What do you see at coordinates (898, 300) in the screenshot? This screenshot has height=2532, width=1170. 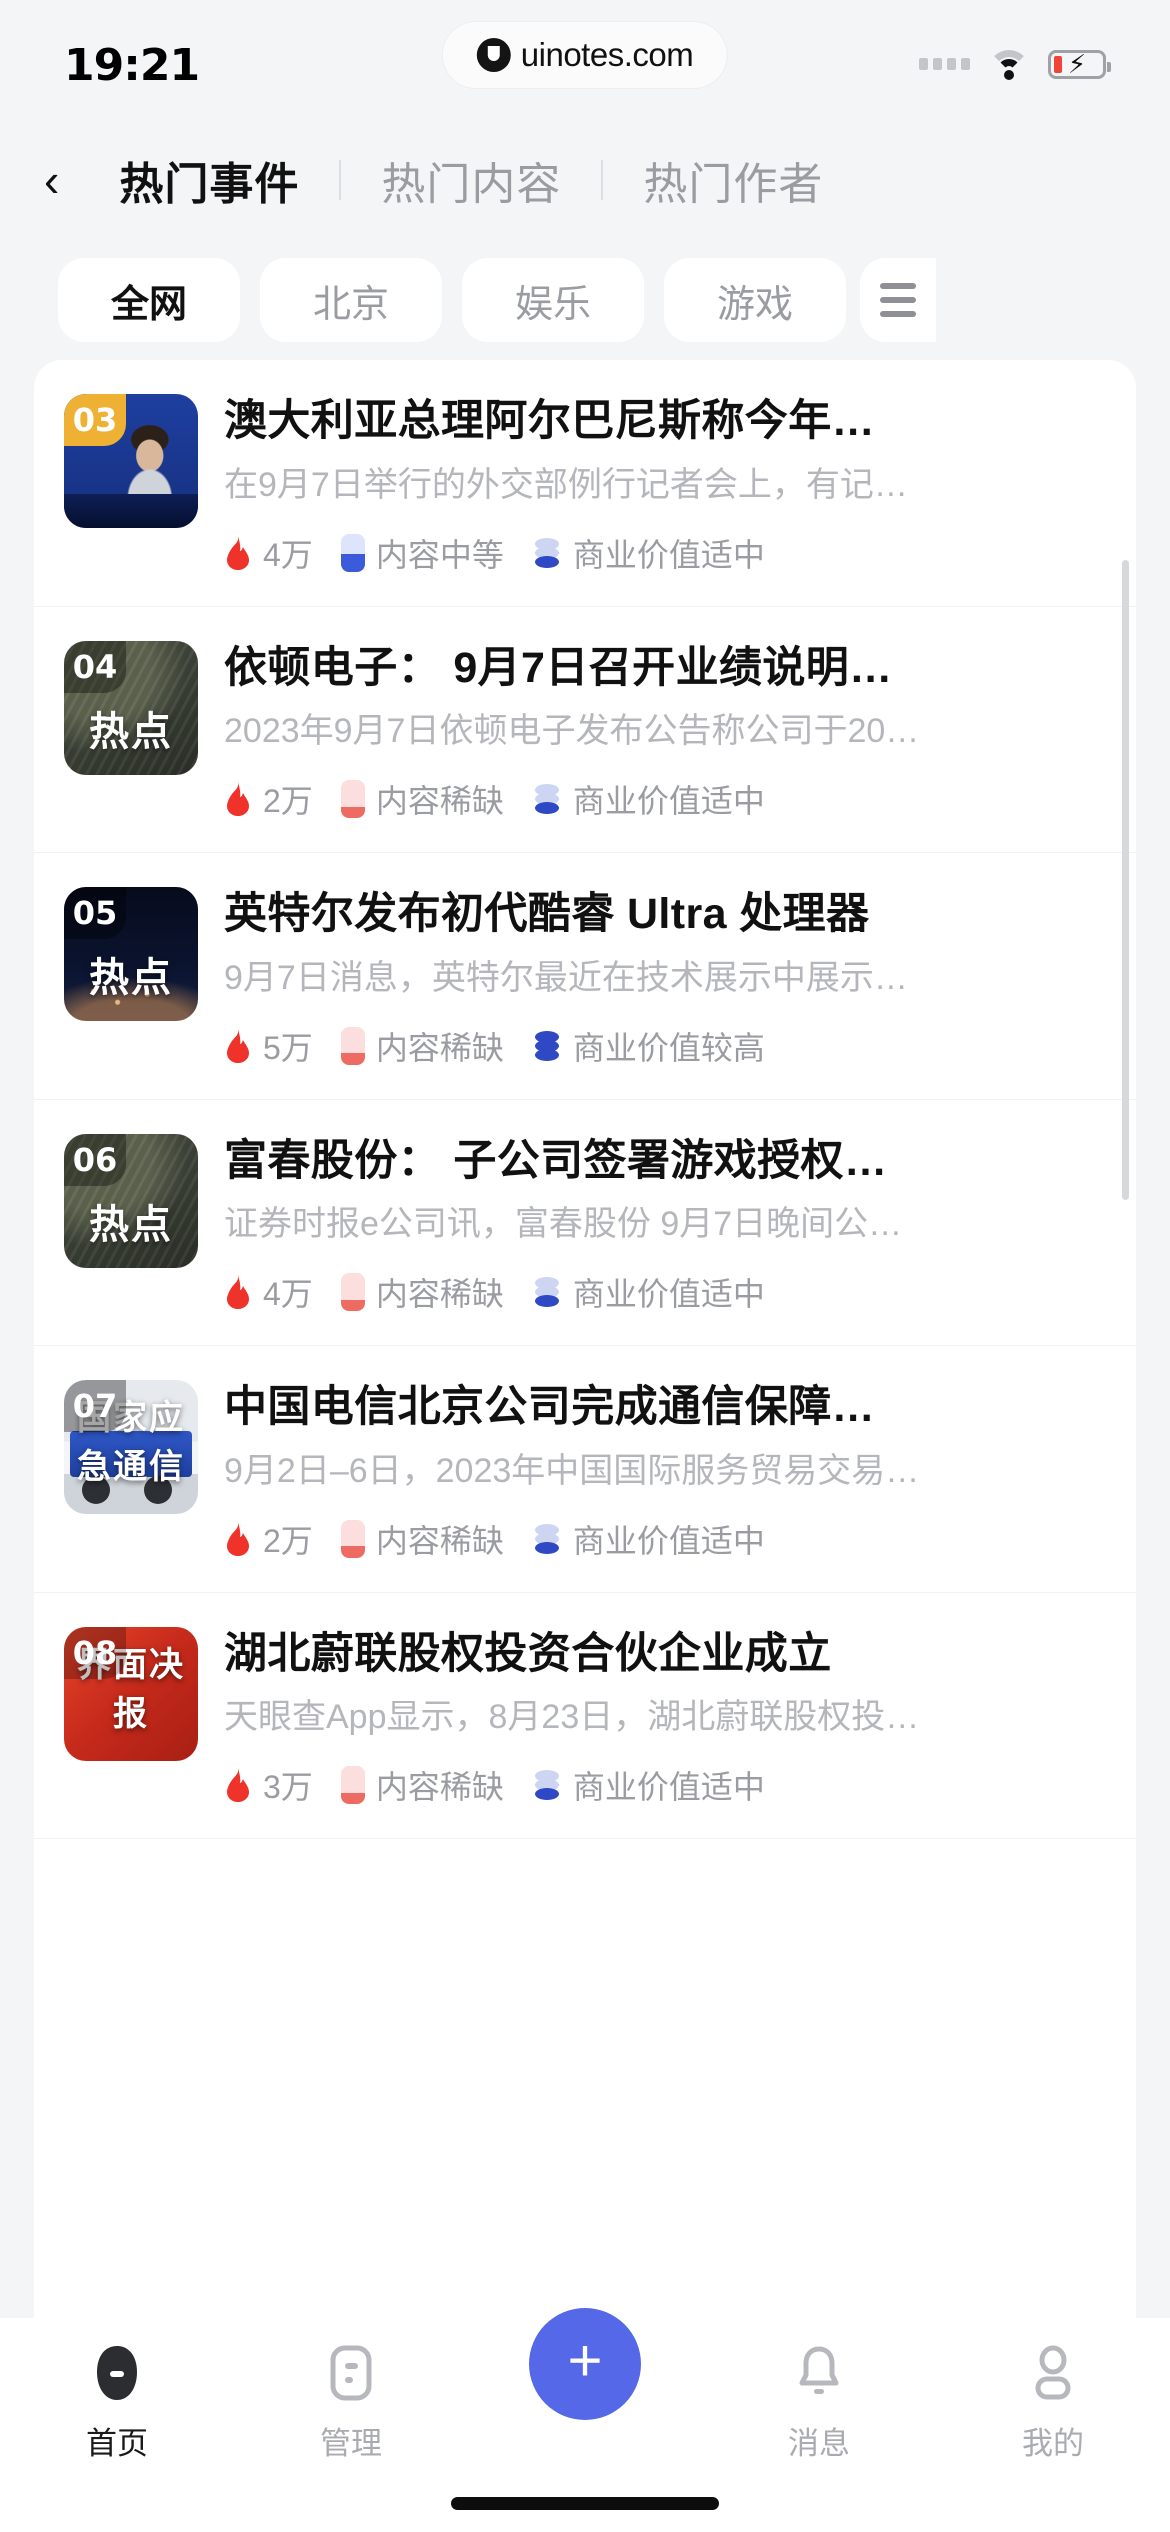 I see `hamburger-menu-icon` at bounding box center [898, 300].